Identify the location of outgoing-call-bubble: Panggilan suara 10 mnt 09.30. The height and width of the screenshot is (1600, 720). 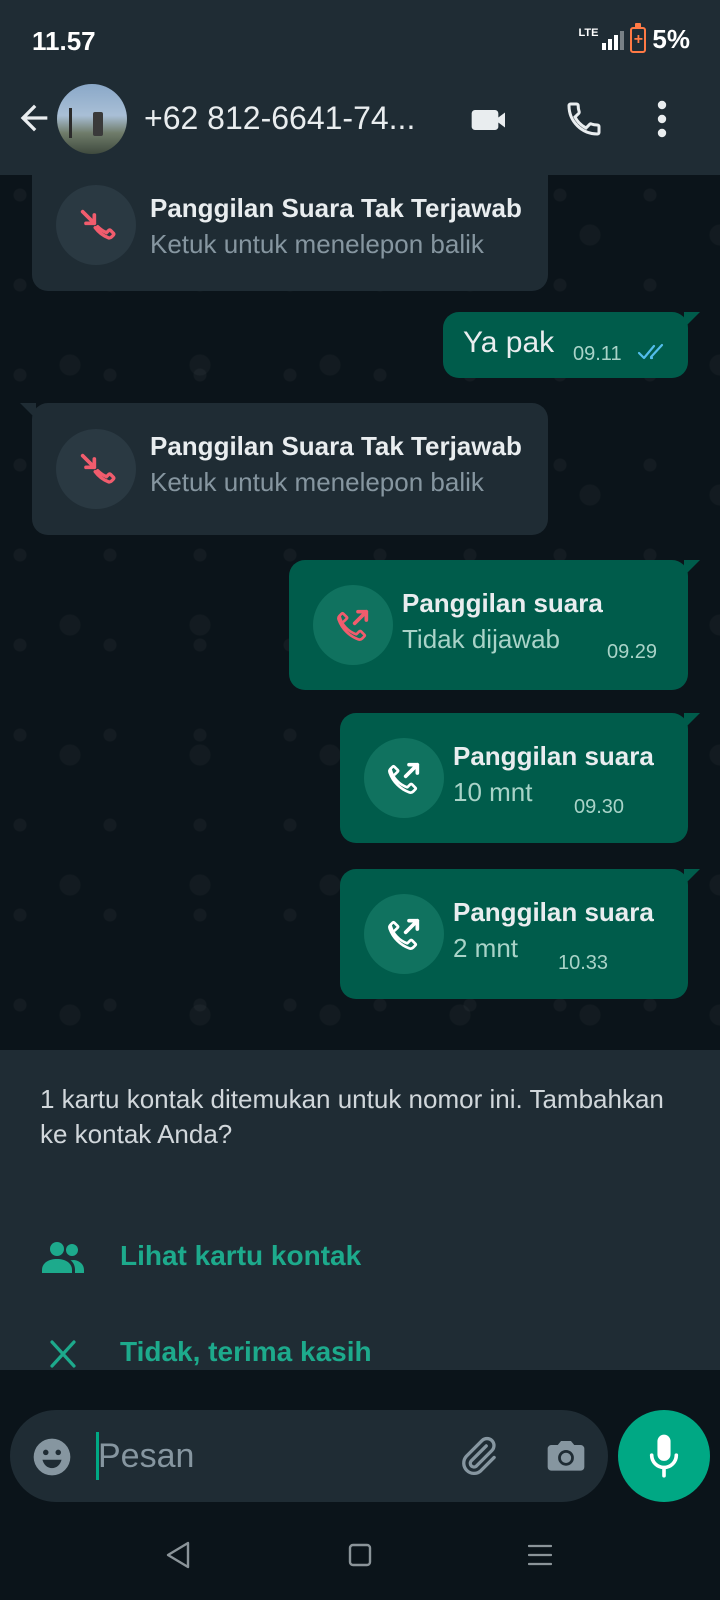
(520, 778).